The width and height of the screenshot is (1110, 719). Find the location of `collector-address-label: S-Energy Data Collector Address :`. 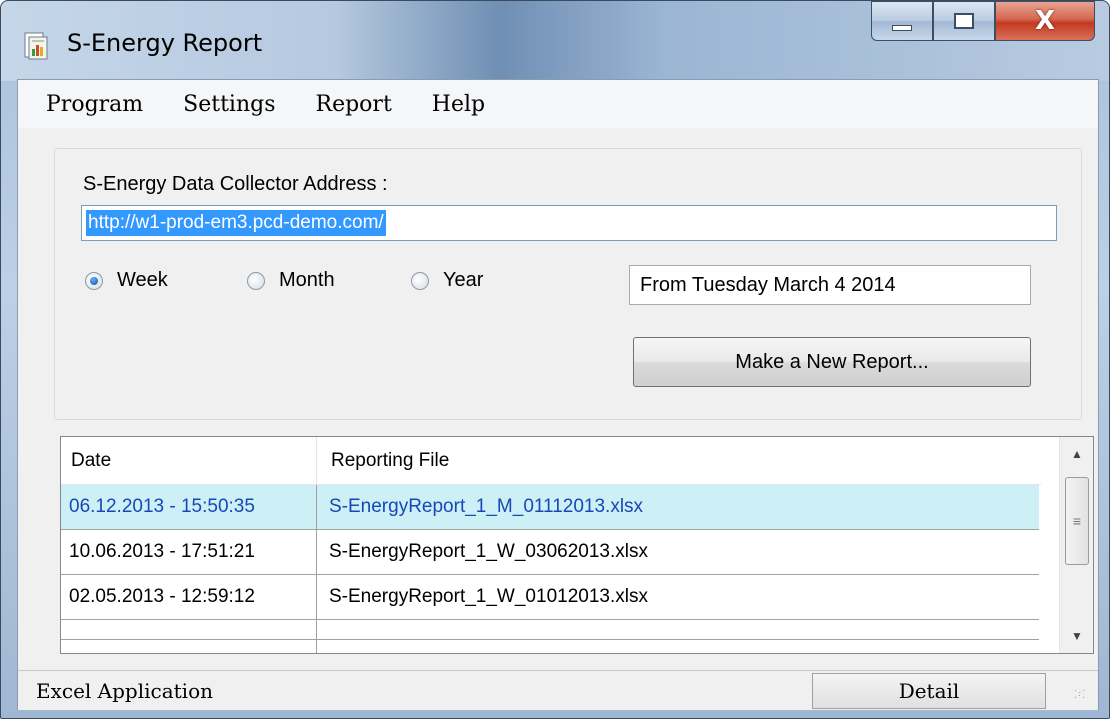

collector-address-label: S-Energy Data Collector Address : is located at coordinates (235, 184).